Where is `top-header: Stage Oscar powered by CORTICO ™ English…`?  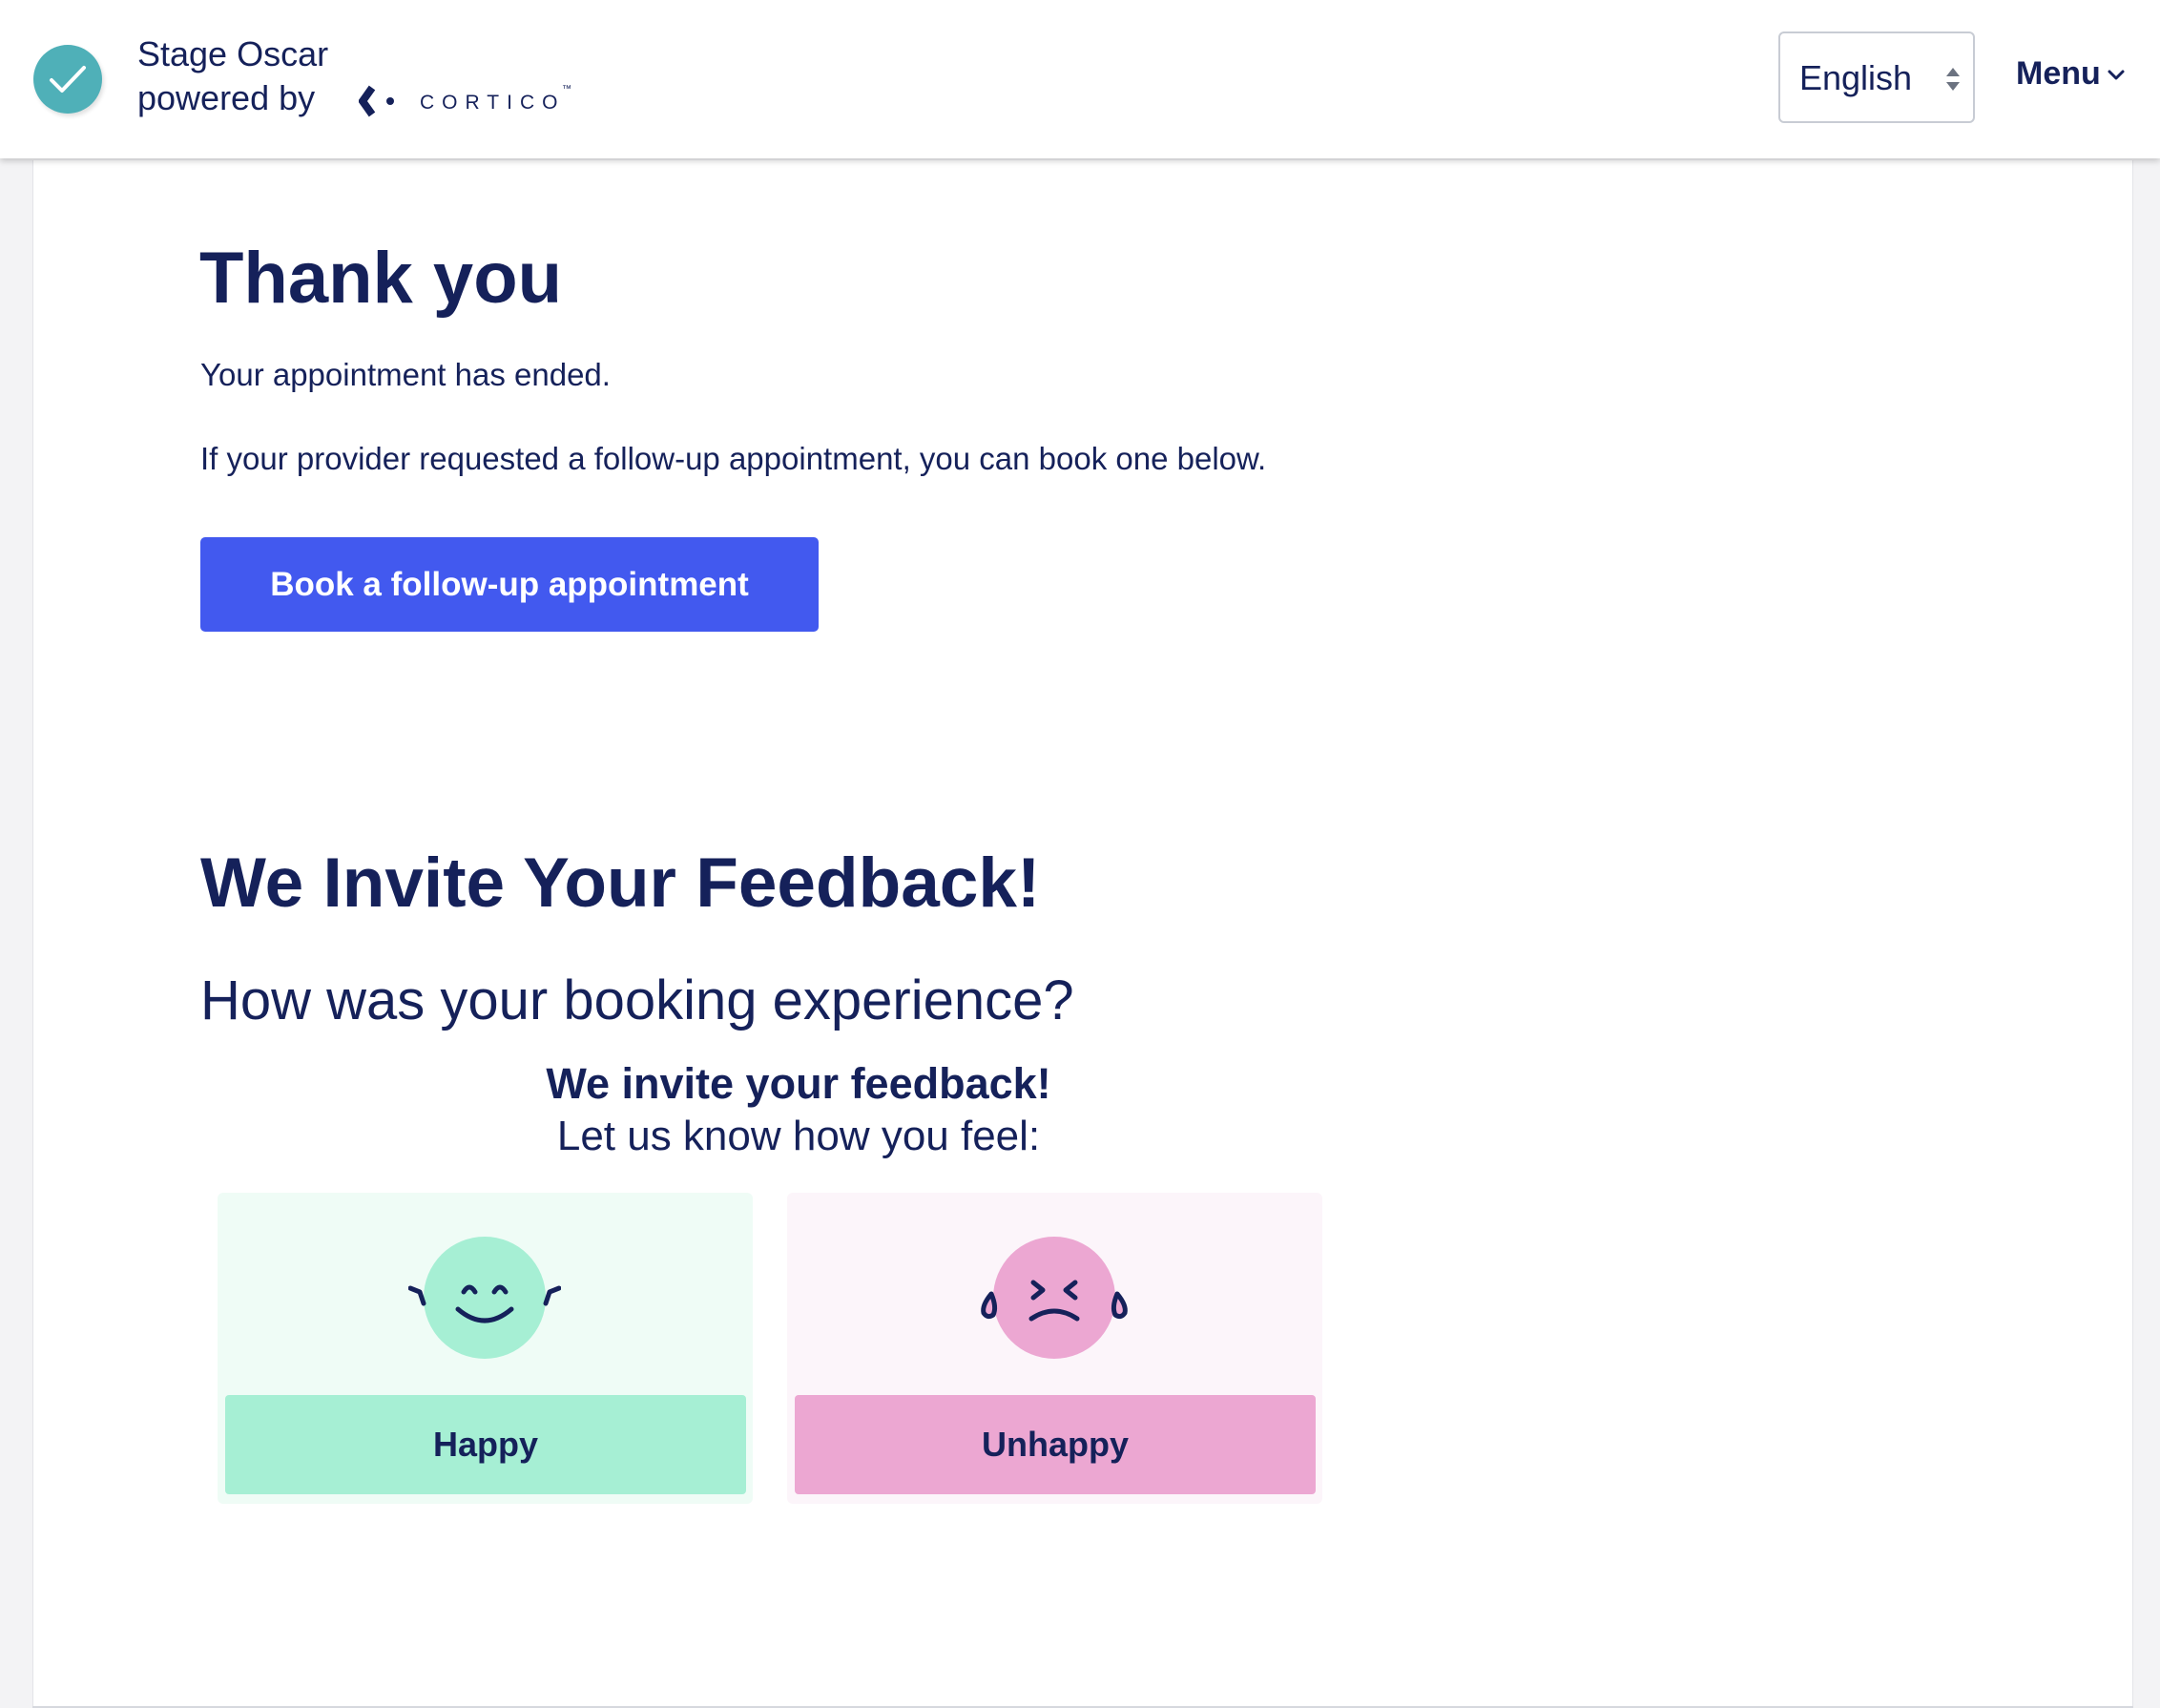
top-header: Stage Oscar powered by CORTICO ™ English… is located at coordinates (1080, 79).